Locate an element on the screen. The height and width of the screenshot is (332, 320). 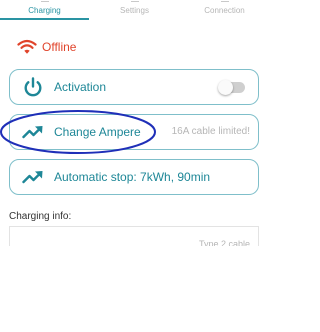
tab-label: Settings is located at coordinates (134, 10).